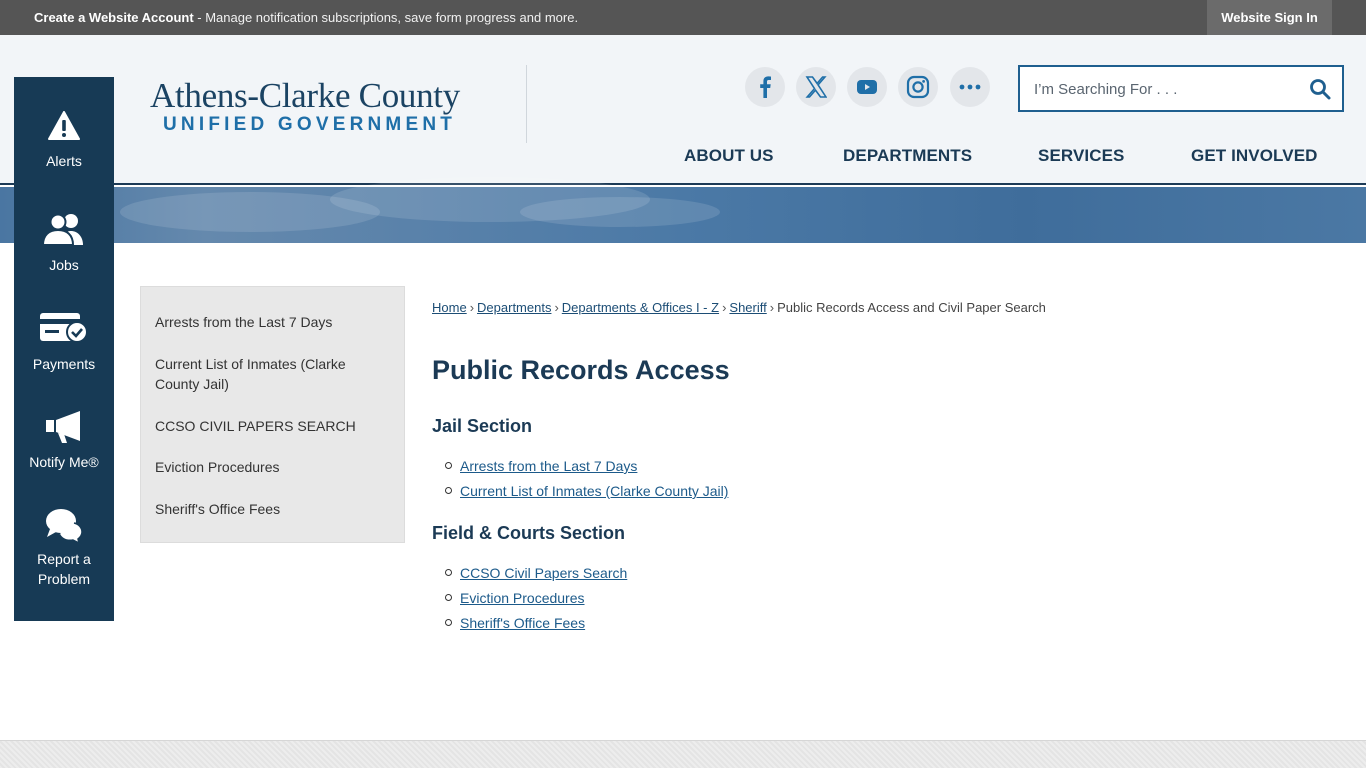  Describe the element at coordinates (310, 124) in the screenshot. I see `logo-subtitle: UNIFIED GOVERNMENT` at that location.